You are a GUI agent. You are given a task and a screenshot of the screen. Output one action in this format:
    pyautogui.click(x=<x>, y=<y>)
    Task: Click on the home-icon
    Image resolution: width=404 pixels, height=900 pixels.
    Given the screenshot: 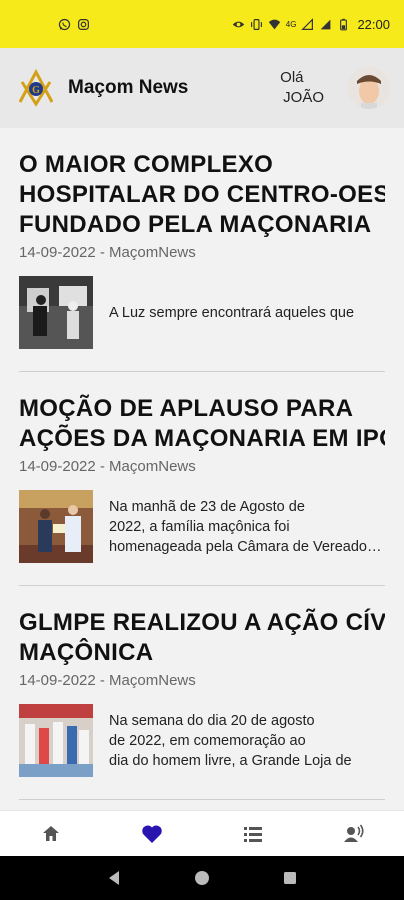 What is the action you would take?
    pyautogui.click(x=50, y=833)
    